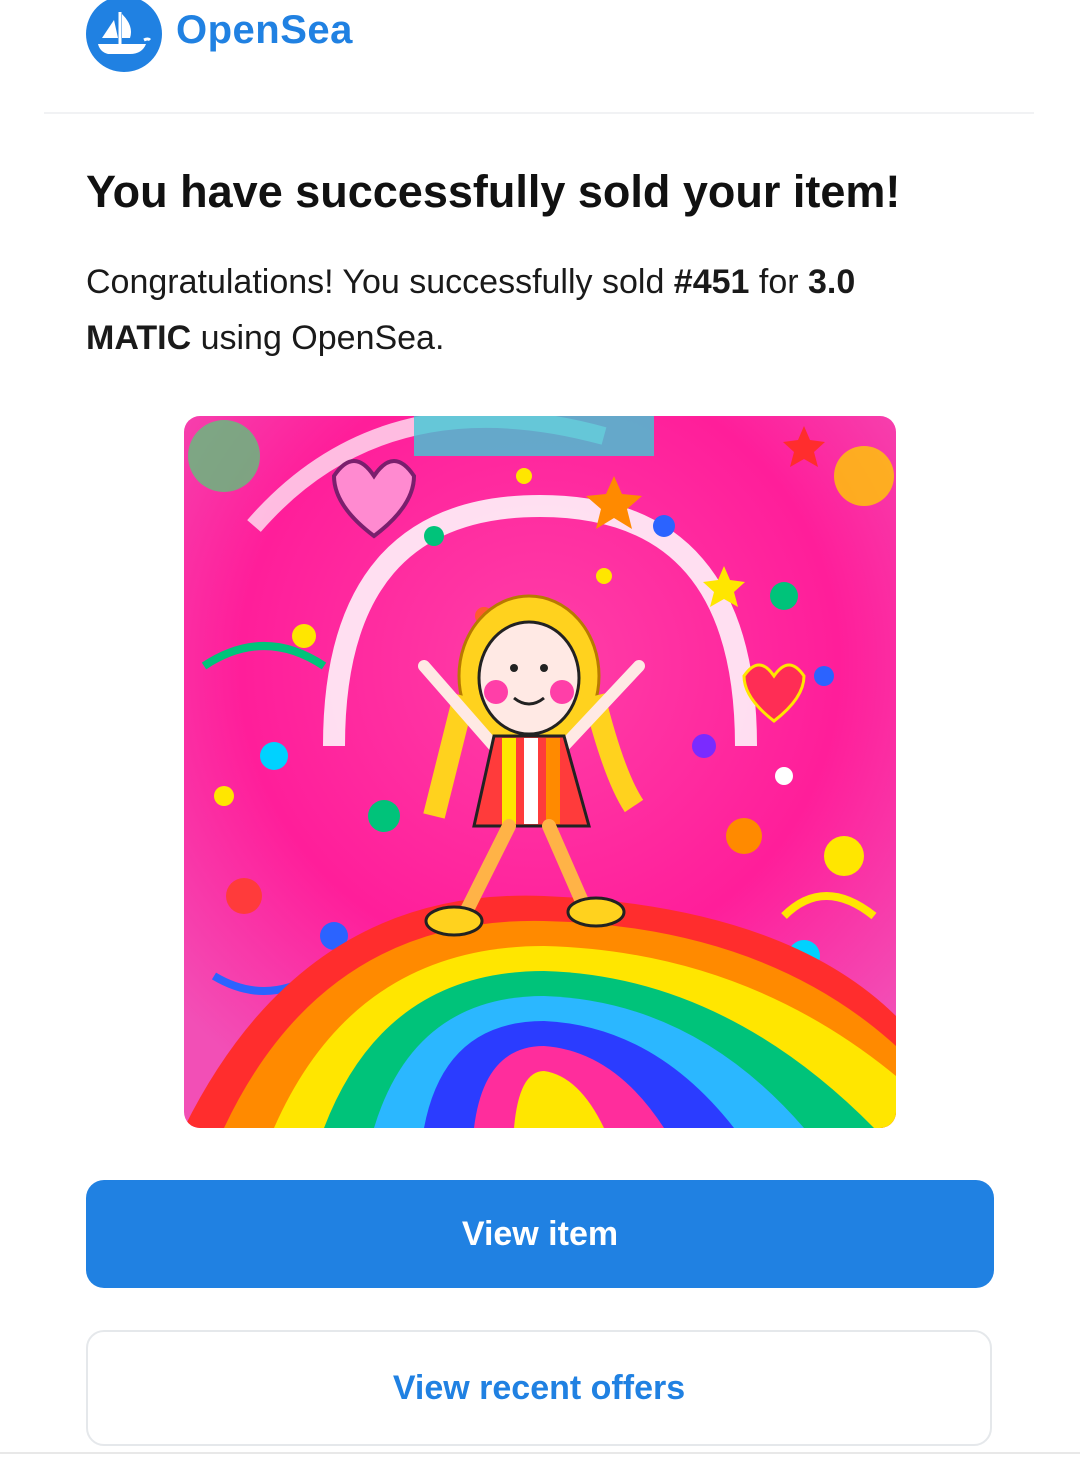 The image size is (1080, 1476). What do you see at coordinates (711, 282) in the screenshot?
I see `item-id: #451` at bounding box center [711, 282].